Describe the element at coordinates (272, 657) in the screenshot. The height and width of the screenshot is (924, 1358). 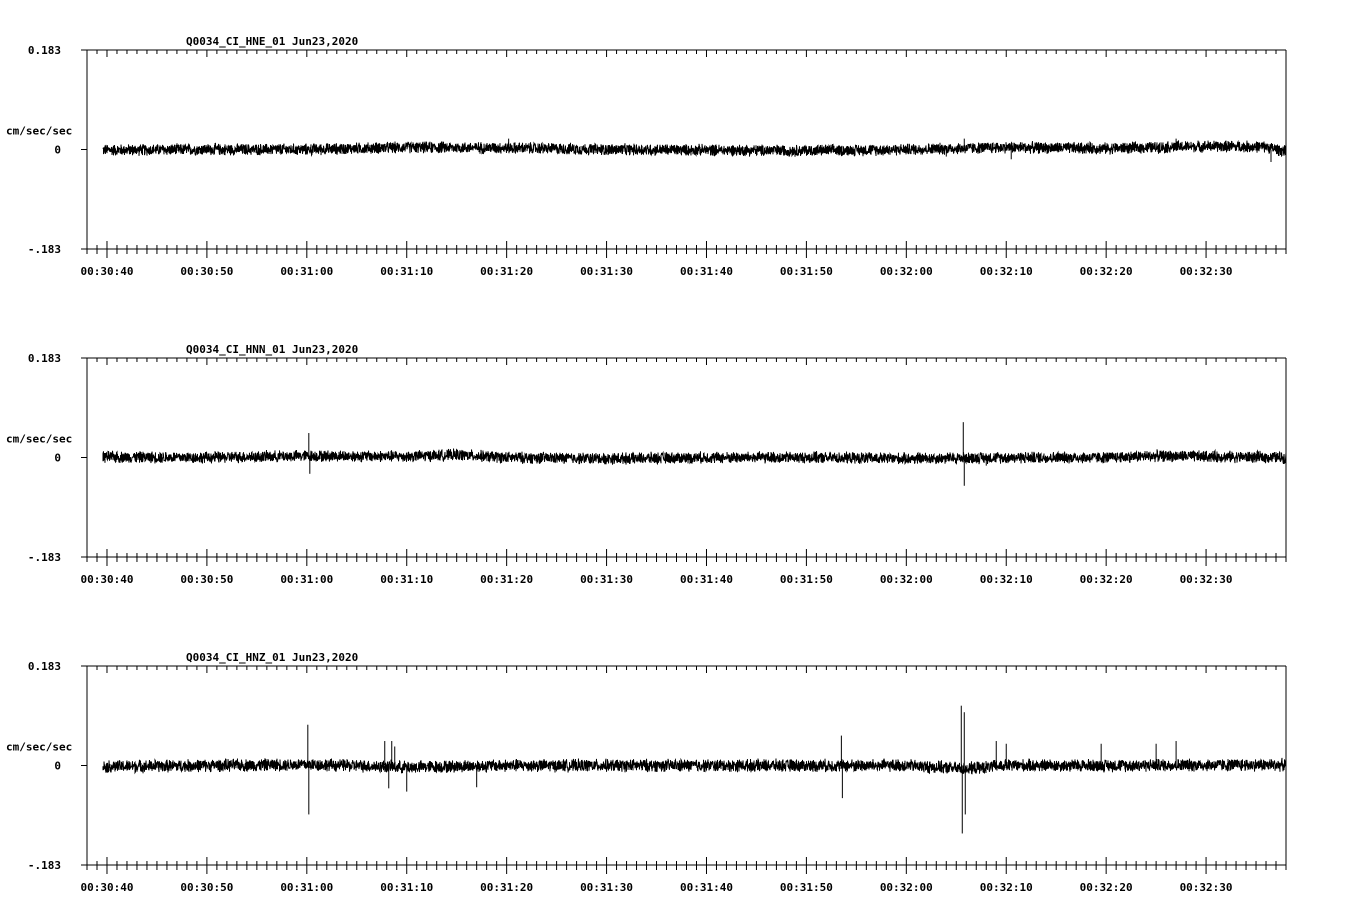
I see `panel-title: Q0034_CI_HNZ_01 Jun23,2020` at that location.